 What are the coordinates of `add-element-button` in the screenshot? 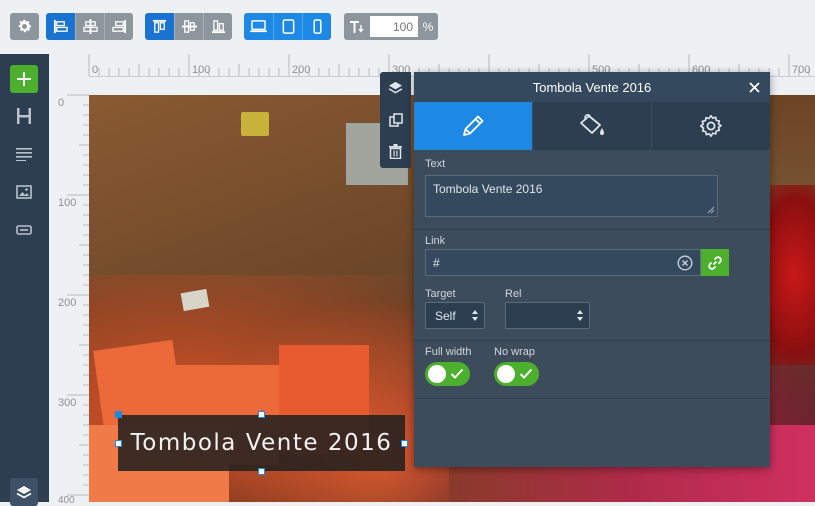 It's located at (24, 79).